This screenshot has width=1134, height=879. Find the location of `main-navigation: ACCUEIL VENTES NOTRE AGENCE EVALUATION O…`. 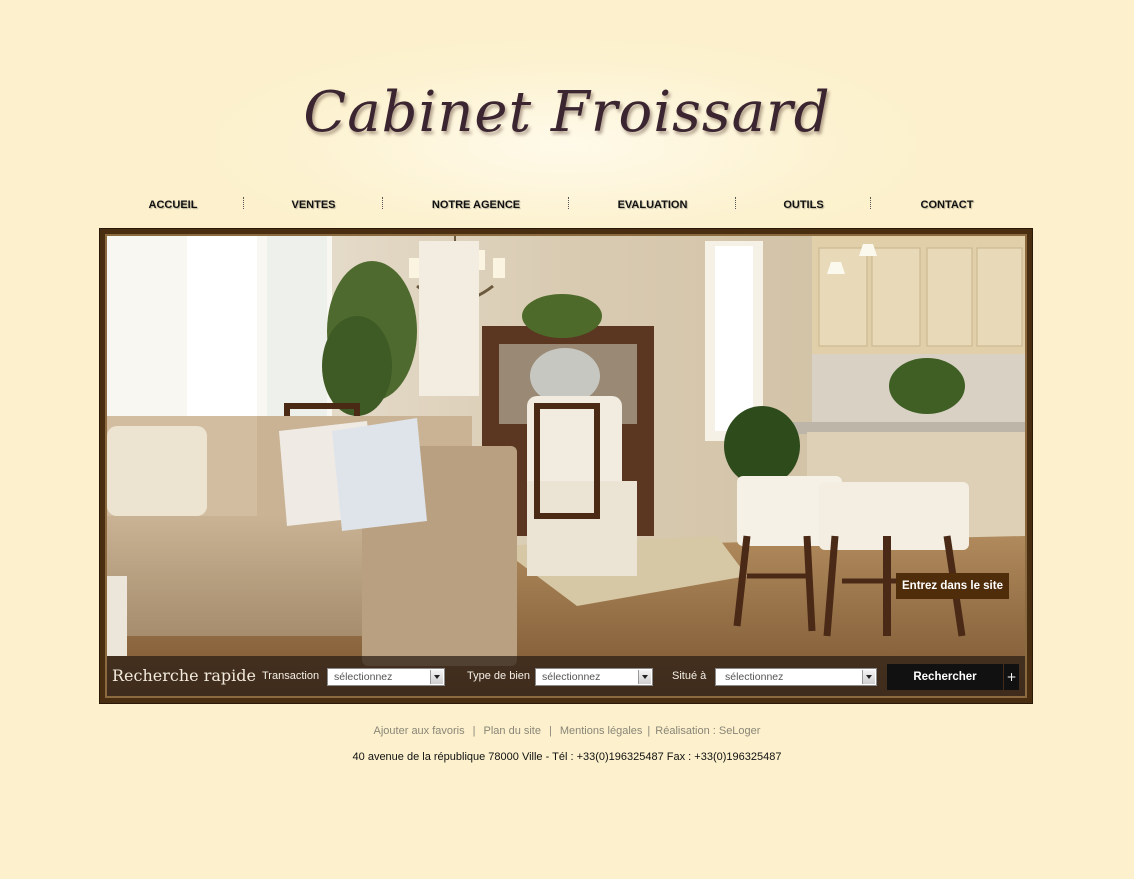

main-navigation: ACCUEIL VENTES NOTRE AGENCE EVALUATION O… is located at coordinates (567, 205).